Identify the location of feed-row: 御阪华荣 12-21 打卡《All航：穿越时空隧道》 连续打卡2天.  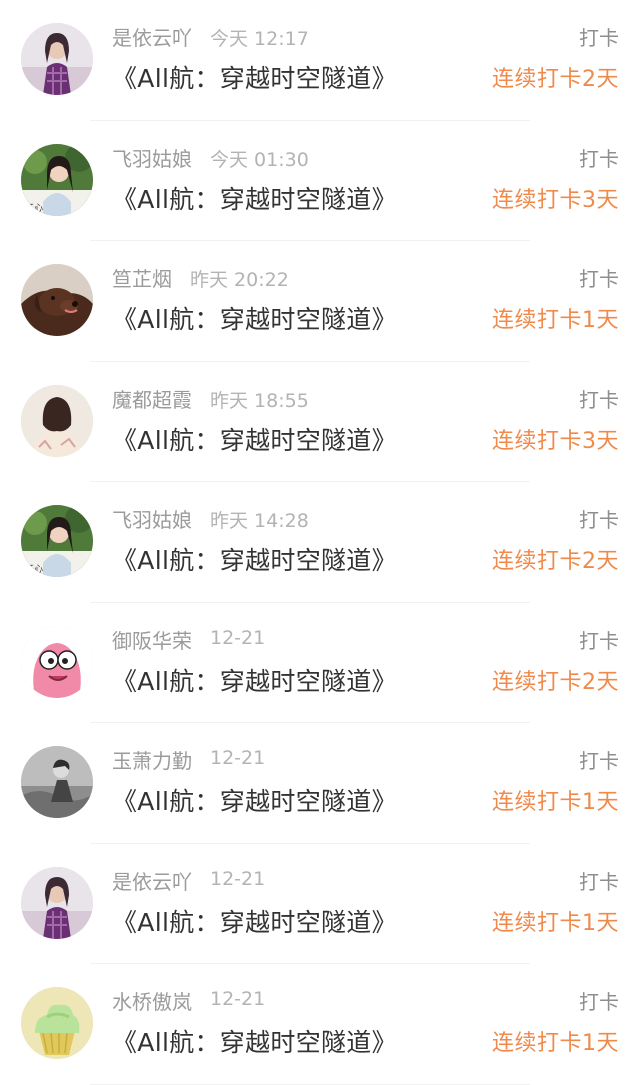
(320, 663).